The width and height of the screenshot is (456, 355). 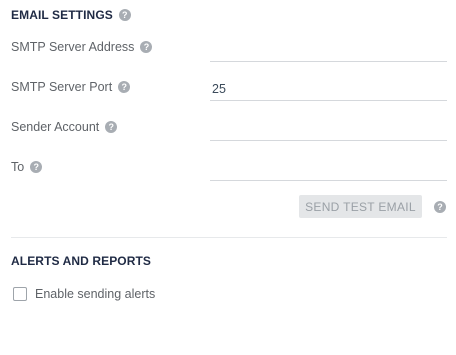 What do you see at coordinates (62, 15) in the screenshot?
I see `email-settings-title: EMAIL SETTINGS` at bounding box center [62, 15].